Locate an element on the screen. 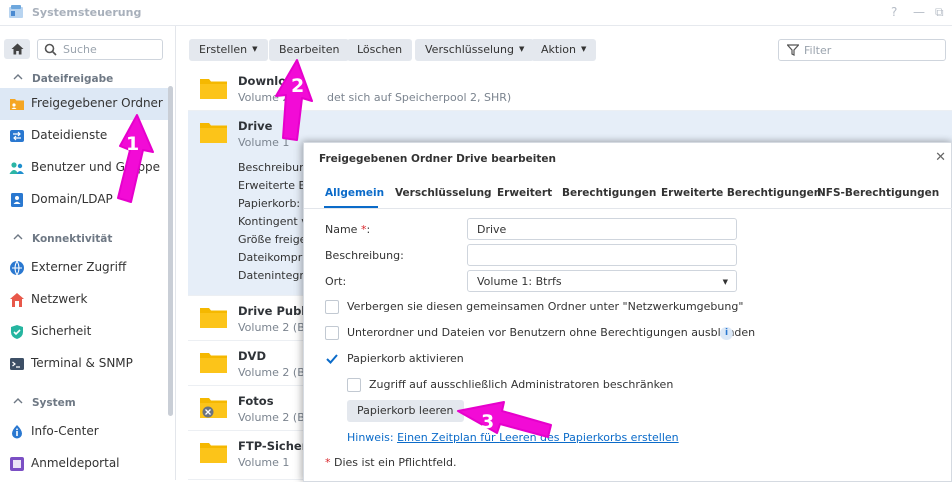 Image resolution: width=952 pixels, height=482 pixels. sidebar-item-security: Sicherheit is located at coordinates (84, 332).